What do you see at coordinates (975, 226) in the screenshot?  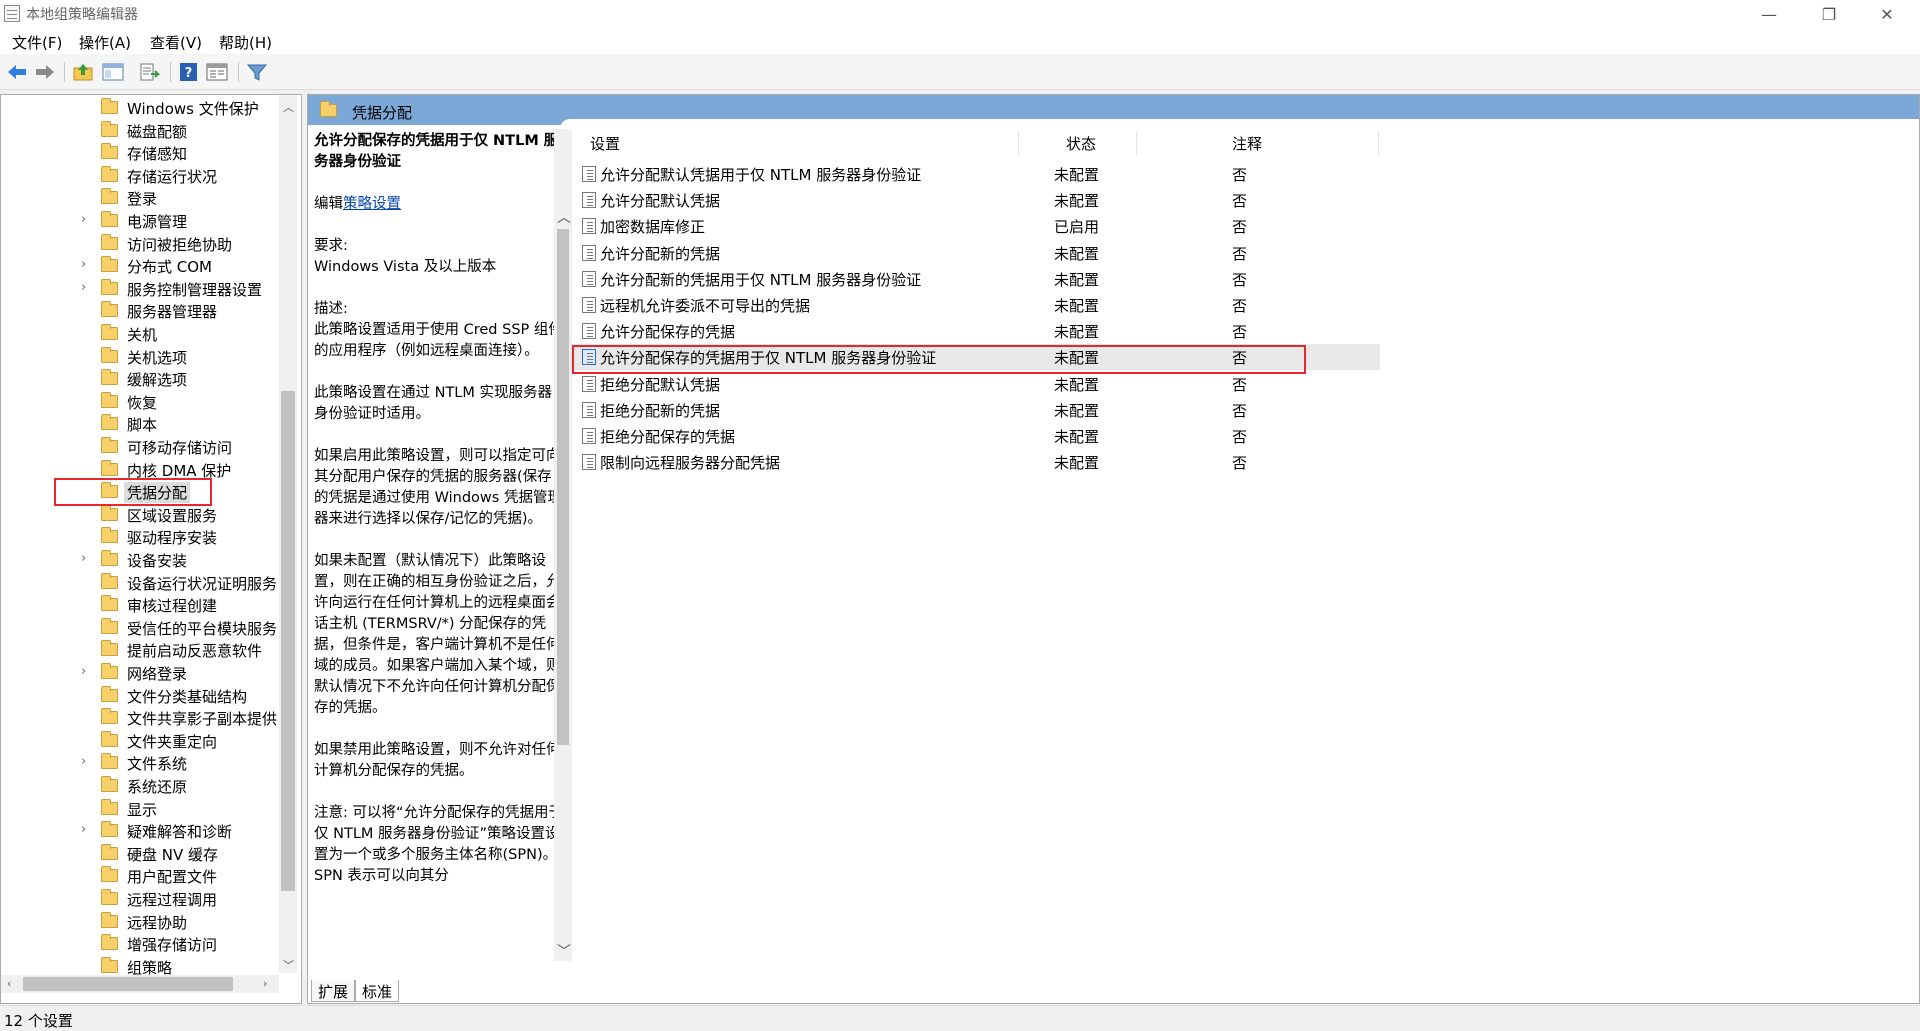 I see `policy-row: 加密数据库修正 已启用 否` at bounding box center [975, 226].